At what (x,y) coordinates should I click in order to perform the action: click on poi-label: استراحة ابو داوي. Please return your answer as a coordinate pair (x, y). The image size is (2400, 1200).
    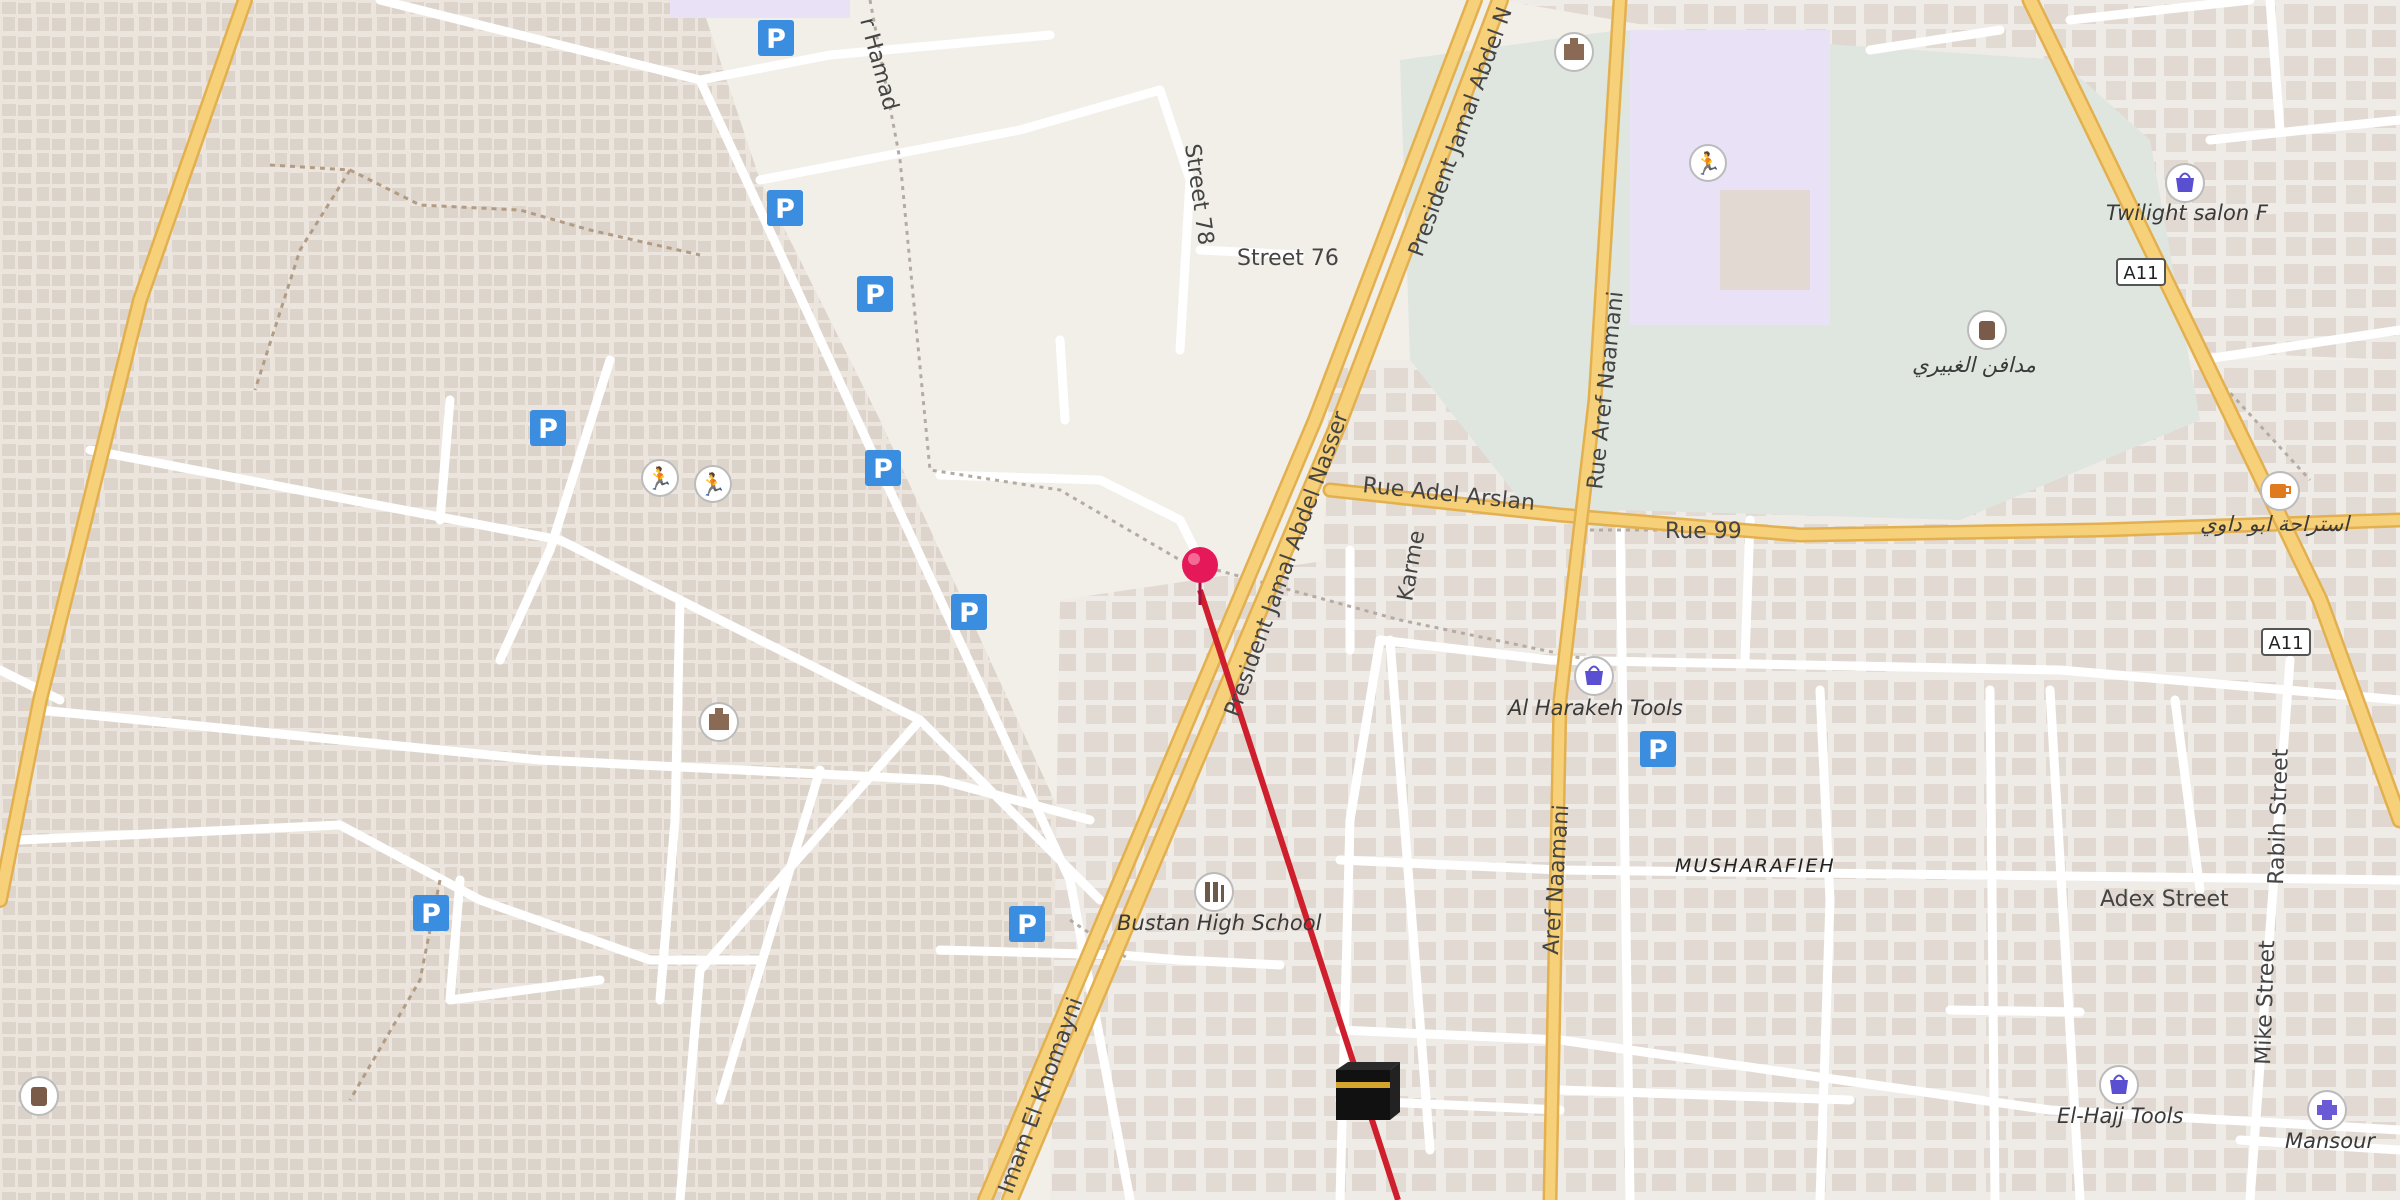
    Looking at the image, I should click on (2275, 524).